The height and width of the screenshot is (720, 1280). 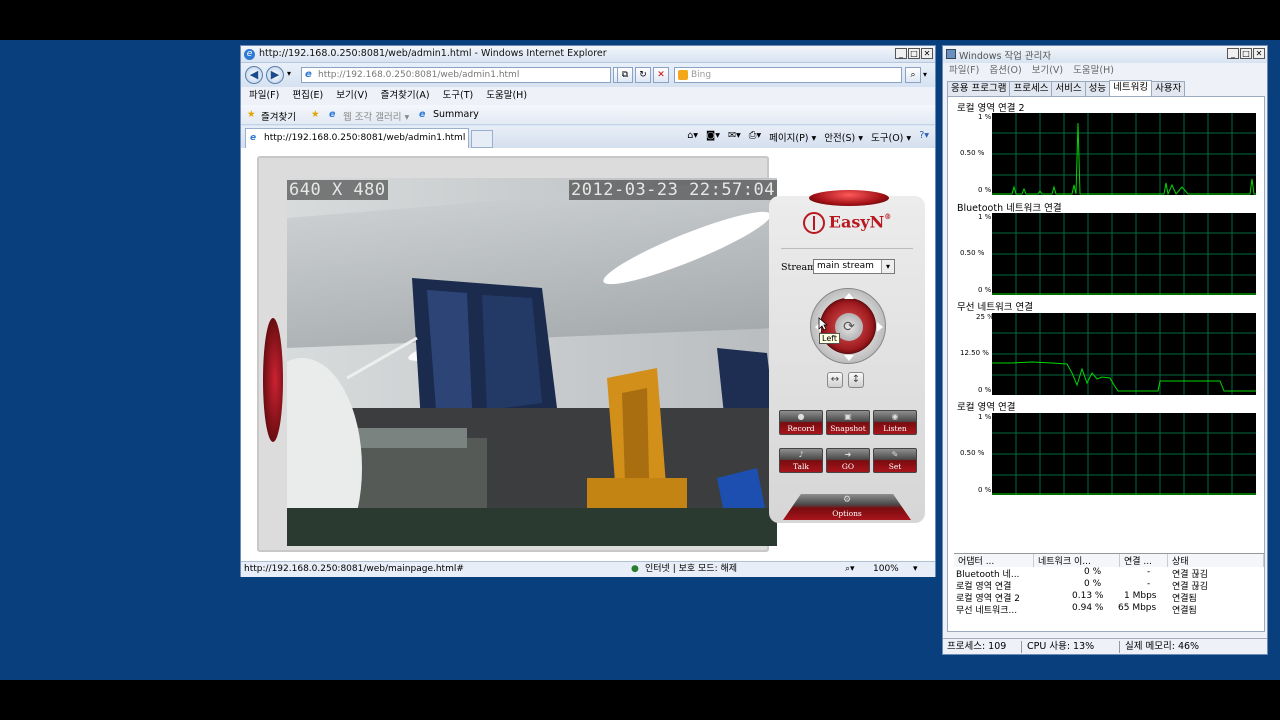 What do you see at coordinates (801, 422) in the screenshot?
I see `record-button: ● Record` at bounding box center [801, 422].